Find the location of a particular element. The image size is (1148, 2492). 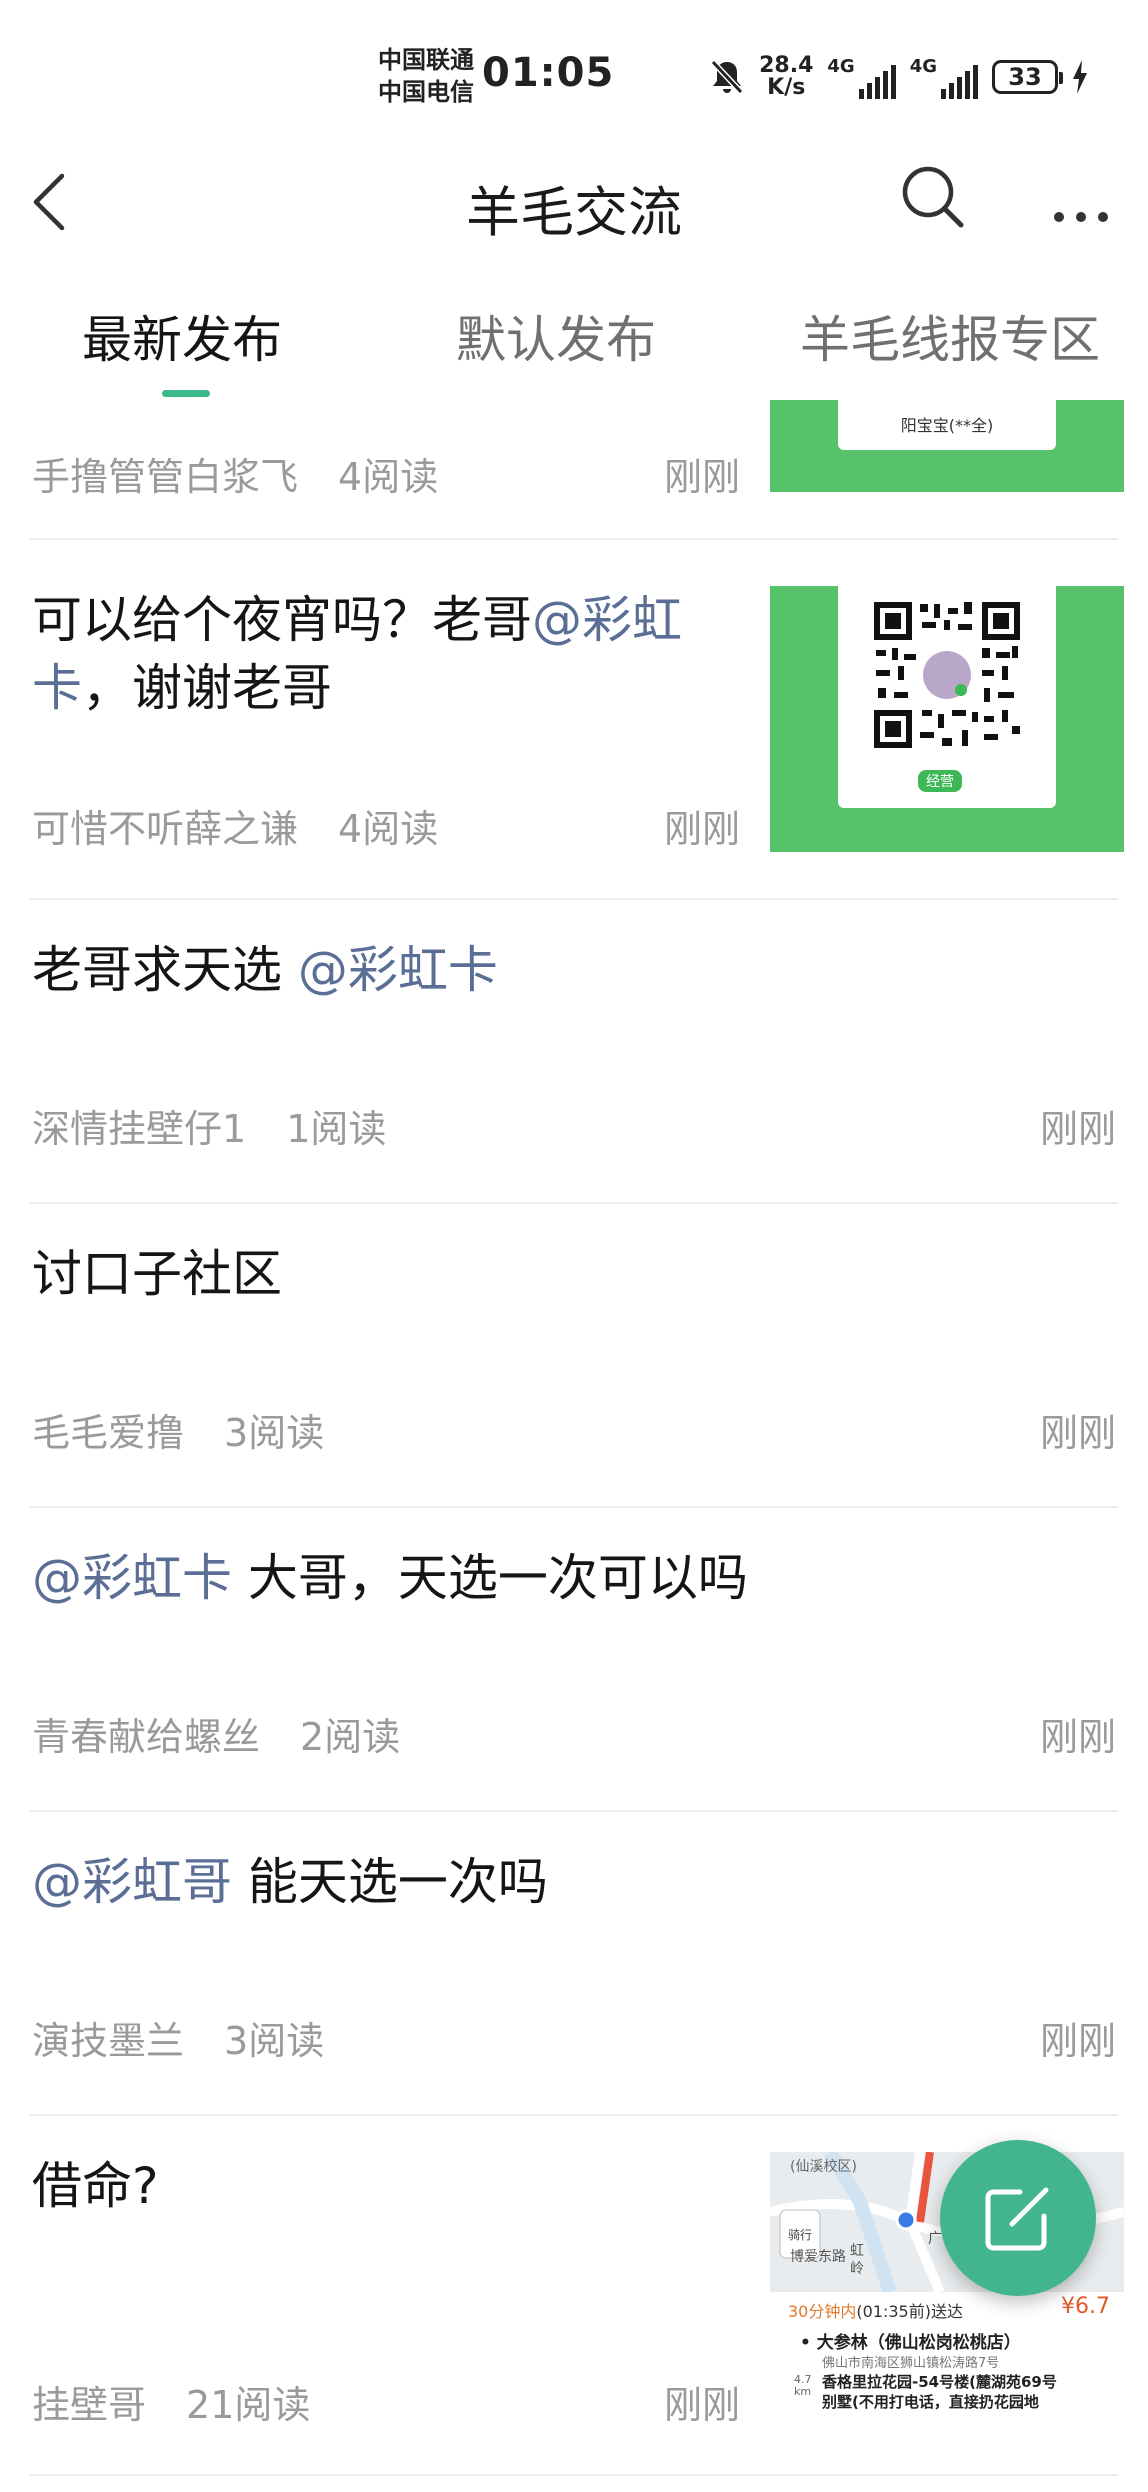

post-item: 手撸管管白浆飞 4阅读 刚刚 阳宝宝(**全) is located at coordinates (574, 470).